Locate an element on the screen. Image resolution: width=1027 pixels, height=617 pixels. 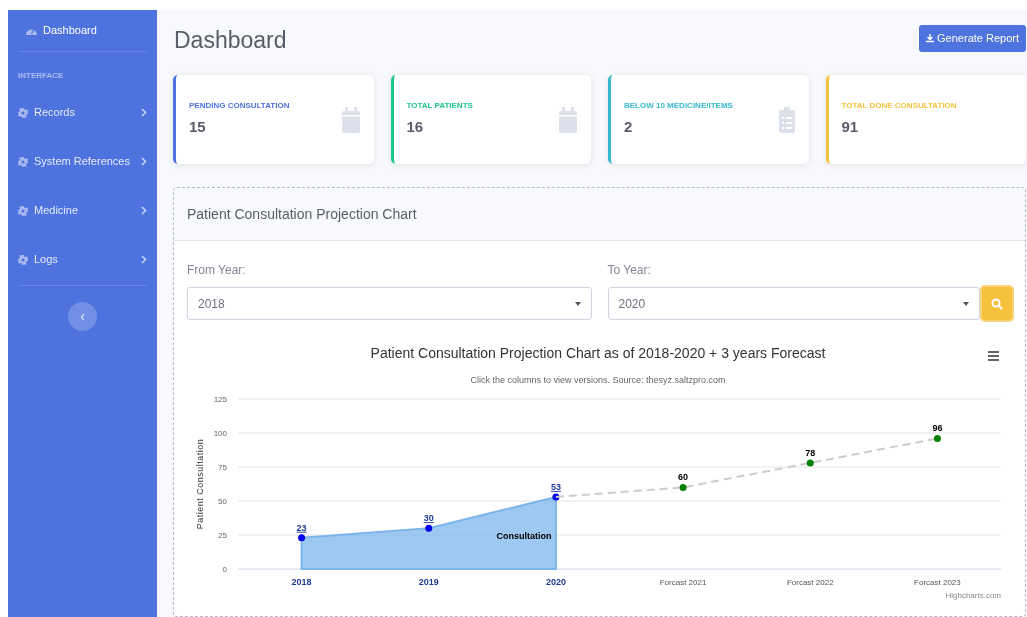
sidebar-item: Records is located at coordinates (82, 112).